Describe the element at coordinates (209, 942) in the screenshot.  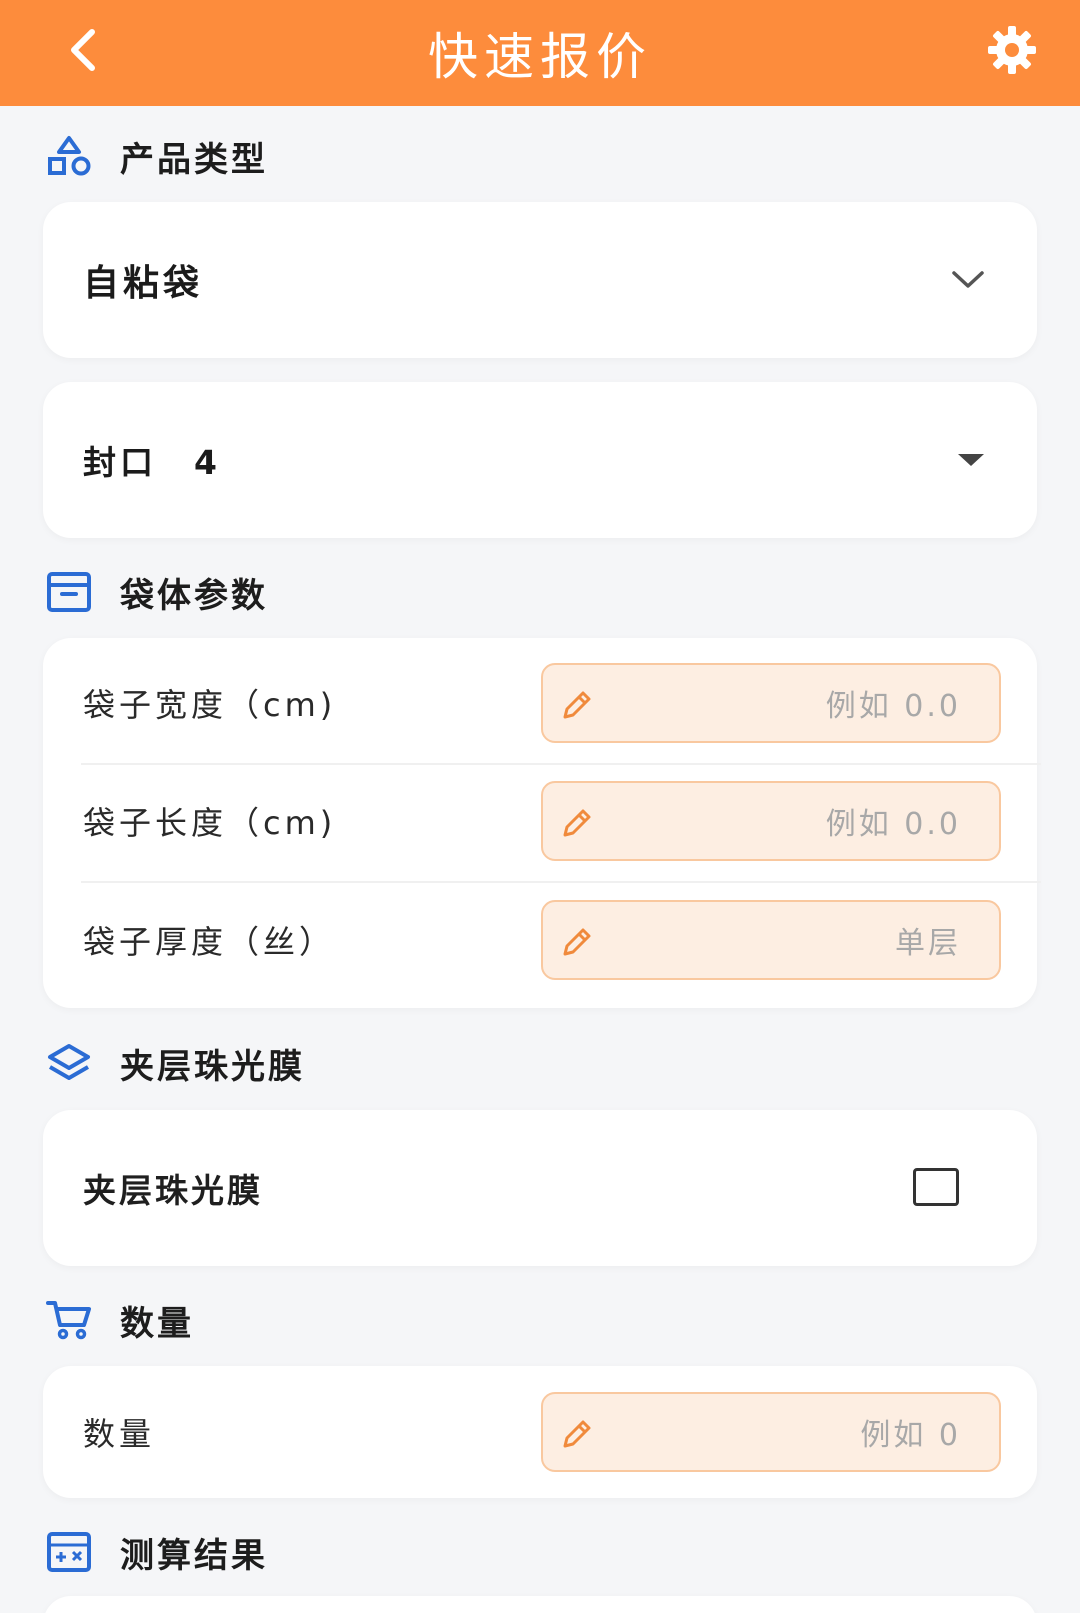
I see `field-label: 袋子厚度（丝）` at that location.